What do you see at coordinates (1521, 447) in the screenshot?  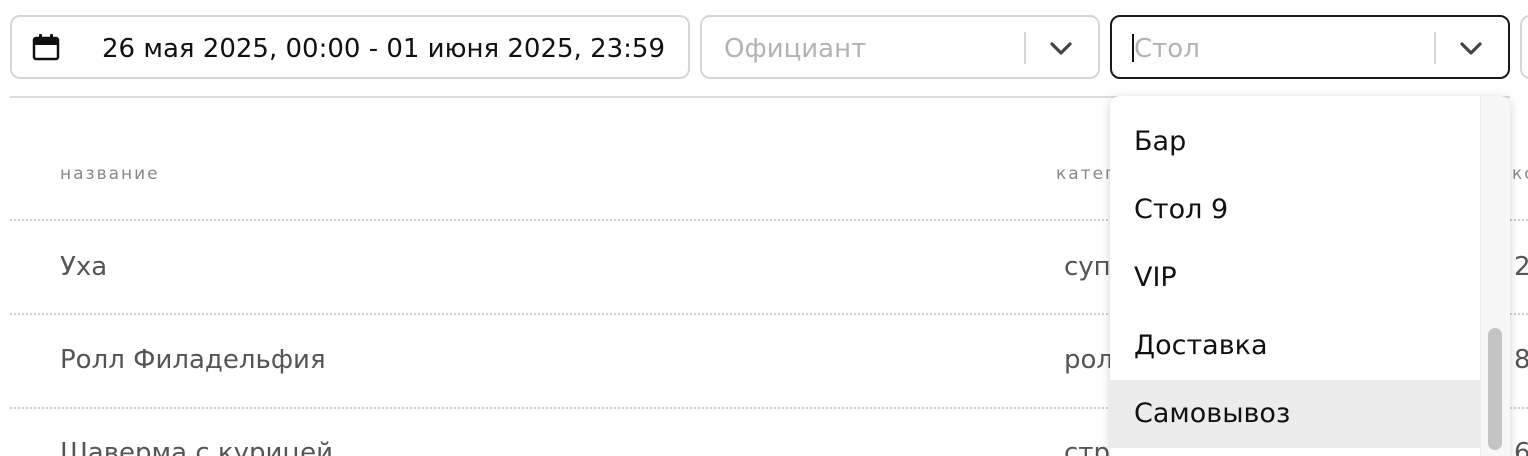 I see `table-row-extra: 6` at bounding box center [1521, 447].